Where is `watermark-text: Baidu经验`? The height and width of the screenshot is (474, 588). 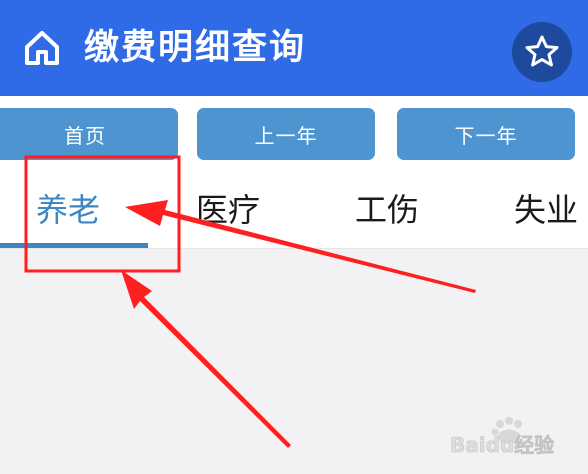 watermark-text: Baidu经验 is located at coordinates (502, 445).